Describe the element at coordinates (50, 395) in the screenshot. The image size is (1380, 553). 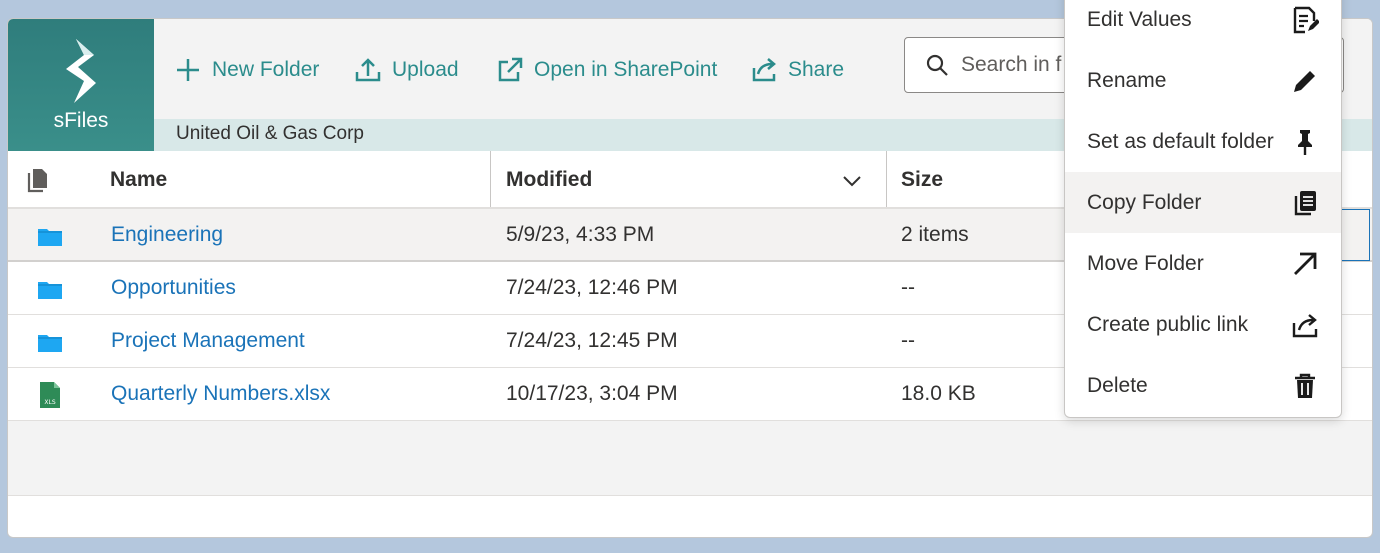
I see `excel-file-icon: XLS` at that location.